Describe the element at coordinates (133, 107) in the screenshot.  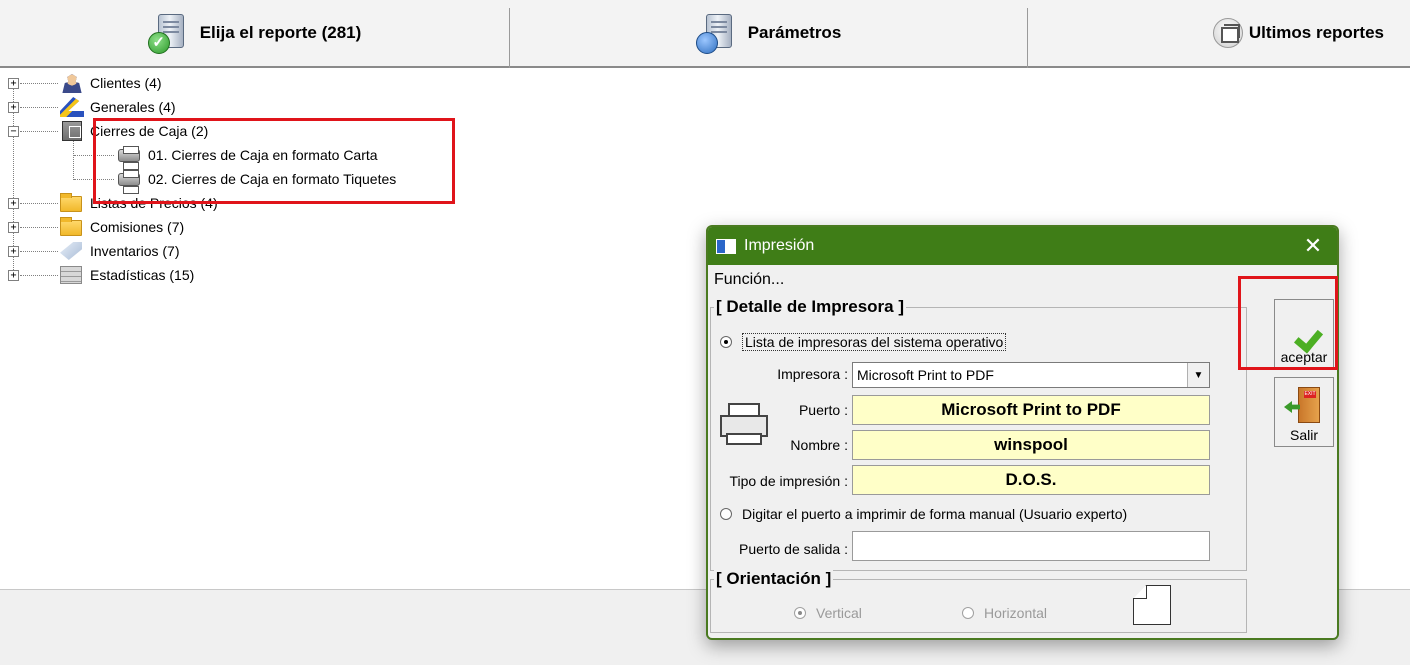
I see `tree-node-label: Generales (4)` at that location.